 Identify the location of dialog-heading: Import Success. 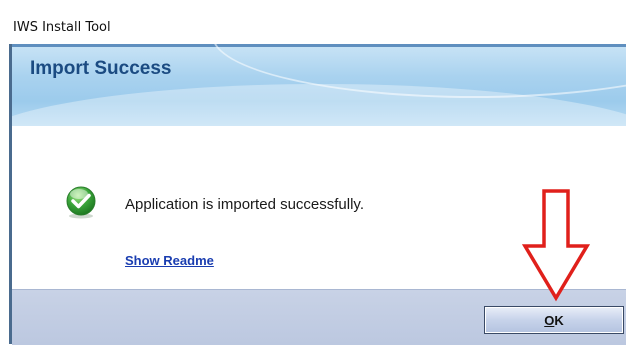
(101, 68).